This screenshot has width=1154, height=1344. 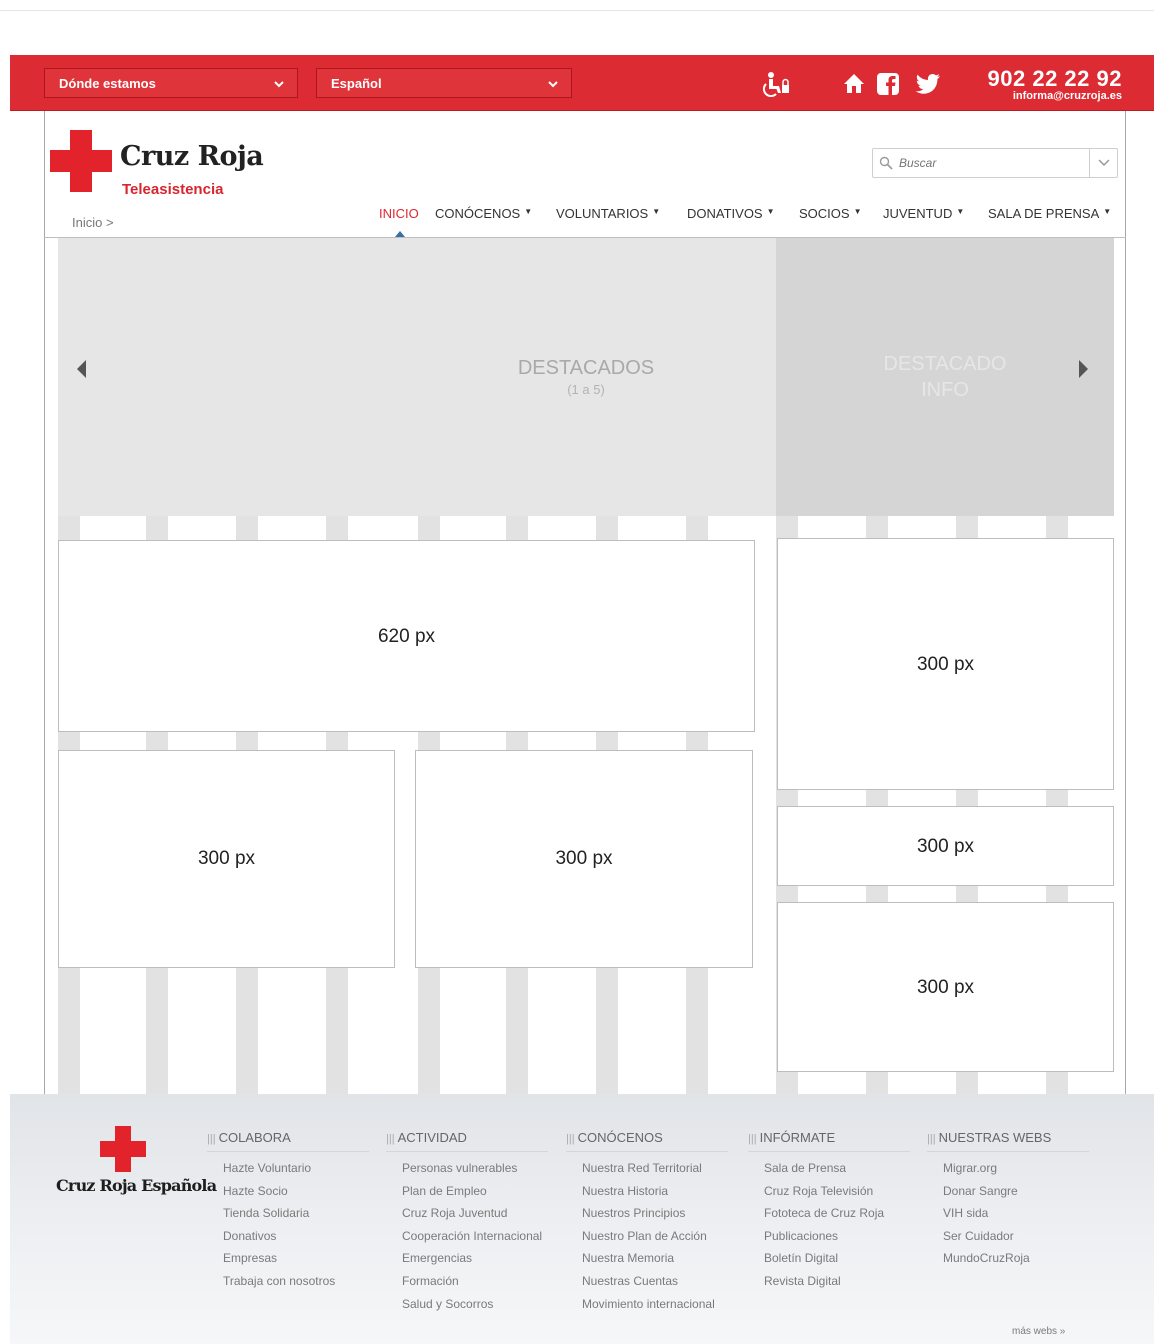 I want to click on footer-link: Tienda Solidaria, so click(x=296, y=1217).